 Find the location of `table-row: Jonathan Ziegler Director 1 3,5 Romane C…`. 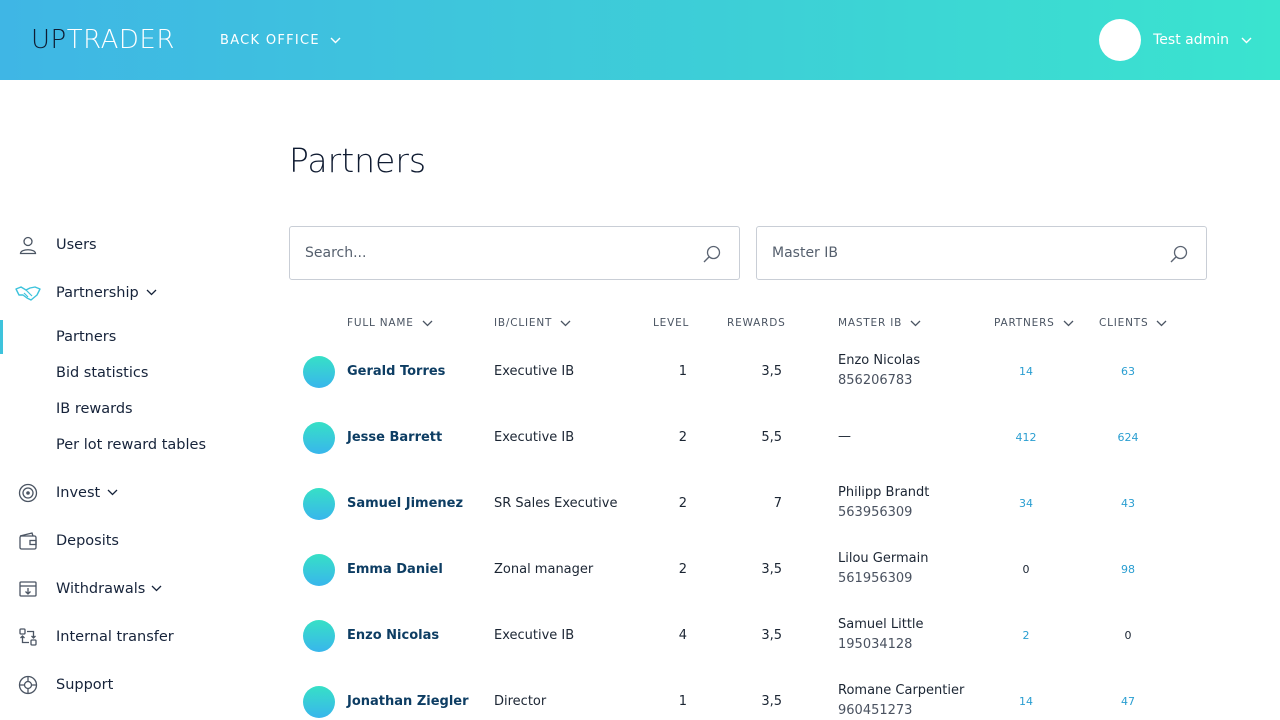

table-row: Jonathan Ziegler Director 1 3,5 Romane C… is located at coordinates (748, 694).